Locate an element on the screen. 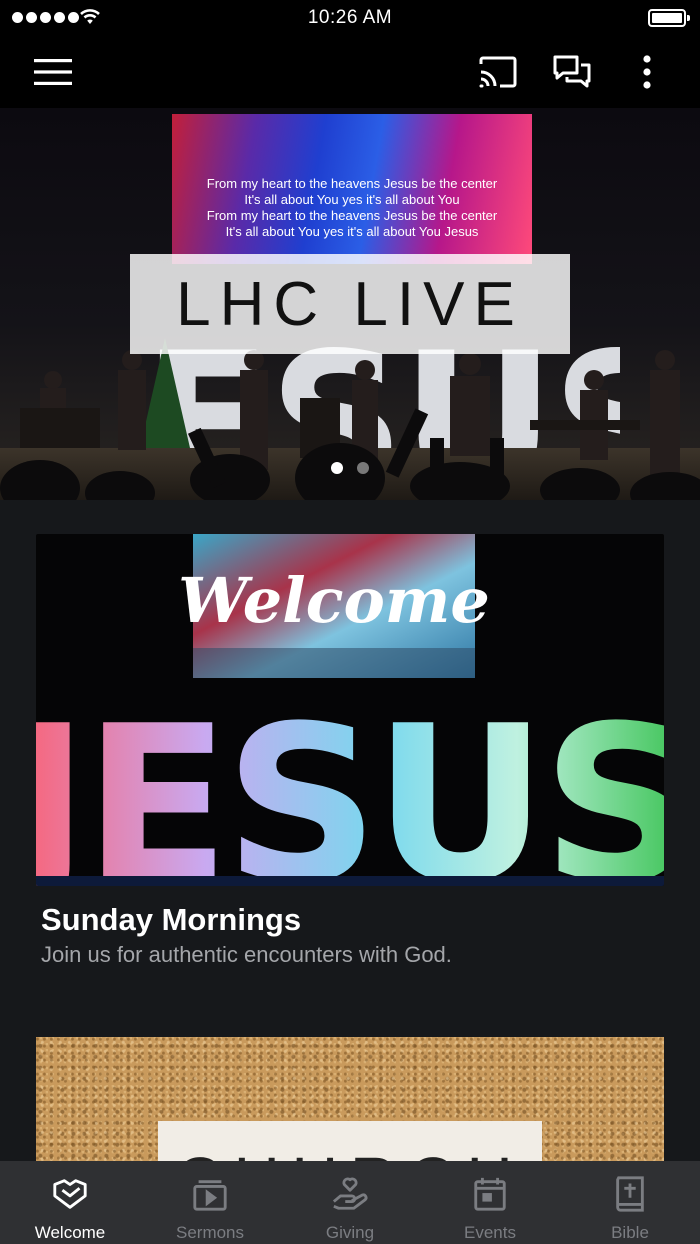 The image size is (700, 1244). hero-banner-text: LHC LIVE is located at coordinates (350, 304).